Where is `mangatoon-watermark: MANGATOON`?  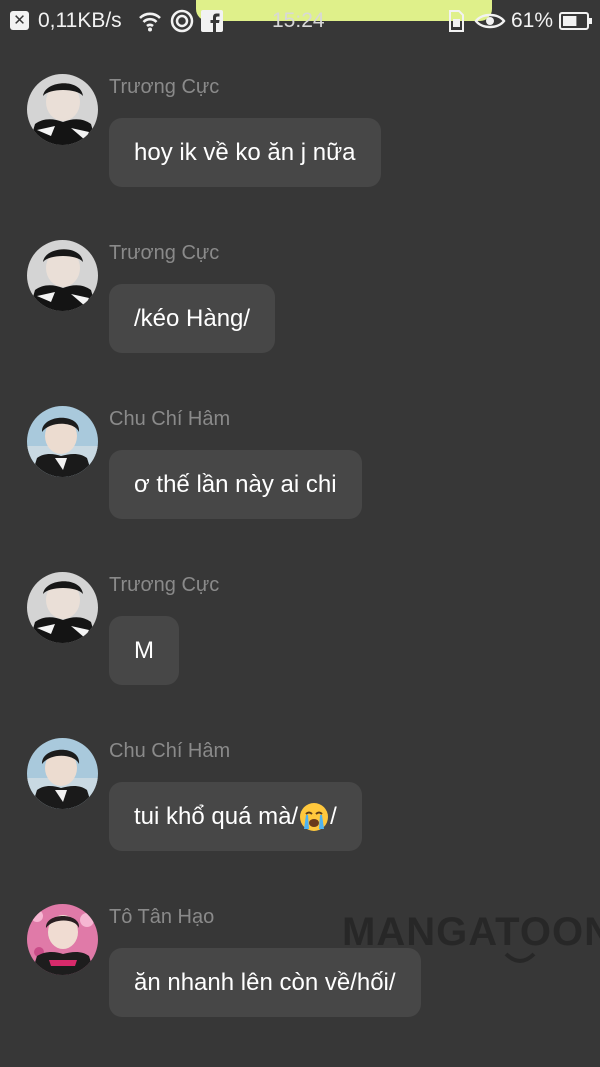 mangatoon-watermark: MANGATOON is located at coordinates (471, 940).